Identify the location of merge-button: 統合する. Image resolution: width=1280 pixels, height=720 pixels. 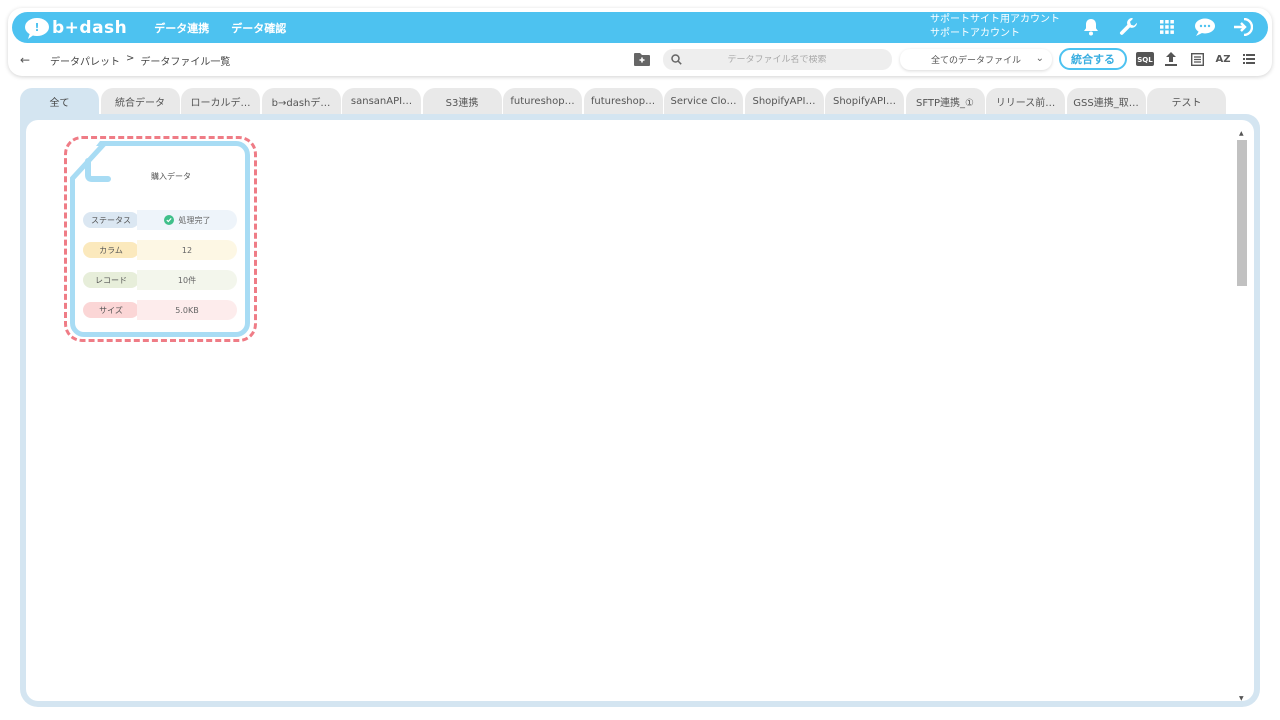
(1093, 59).